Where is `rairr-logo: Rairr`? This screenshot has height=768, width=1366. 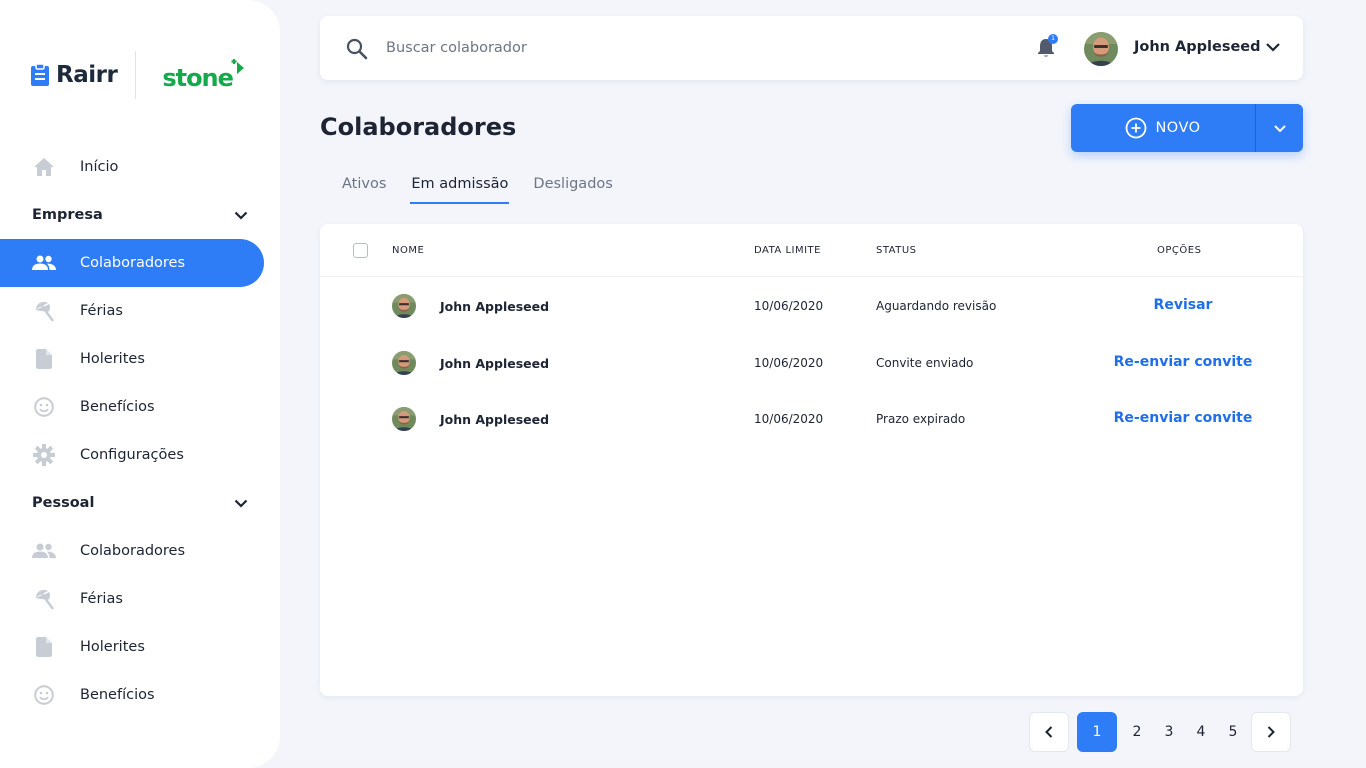
rairr-logo: Rairr is located at coordinates (74, 75).